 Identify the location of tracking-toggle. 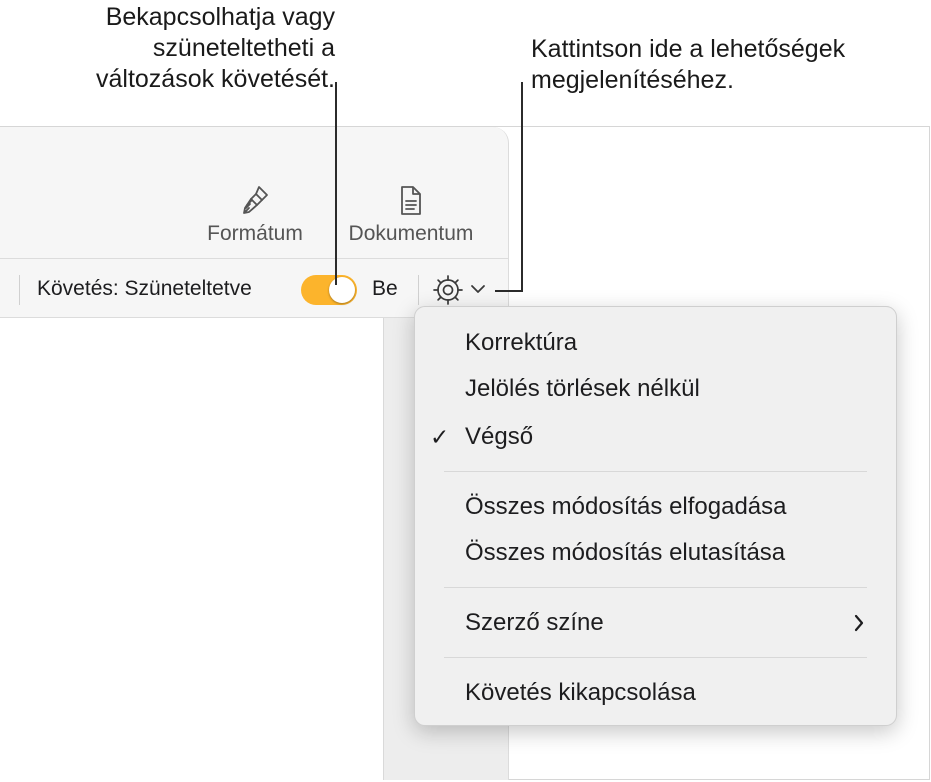
(329, 290).